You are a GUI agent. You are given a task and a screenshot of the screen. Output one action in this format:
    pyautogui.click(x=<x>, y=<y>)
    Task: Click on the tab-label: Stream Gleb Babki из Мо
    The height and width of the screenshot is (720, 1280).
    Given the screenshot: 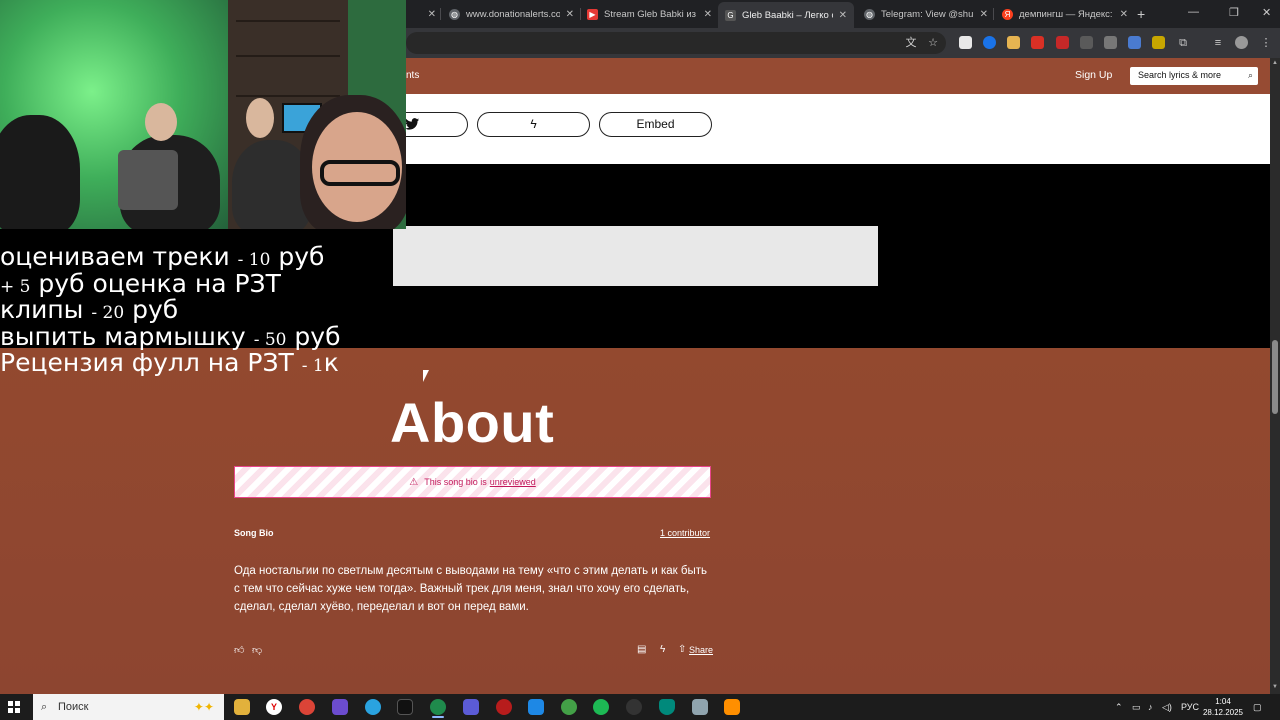 What is the action you would take?
    pyautogui.click(x=651, y=14)
    